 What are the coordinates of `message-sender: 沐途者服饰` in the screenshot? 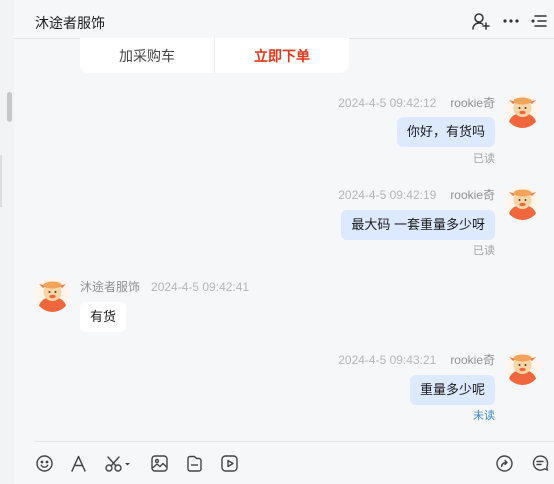 It's located at (110, 287).